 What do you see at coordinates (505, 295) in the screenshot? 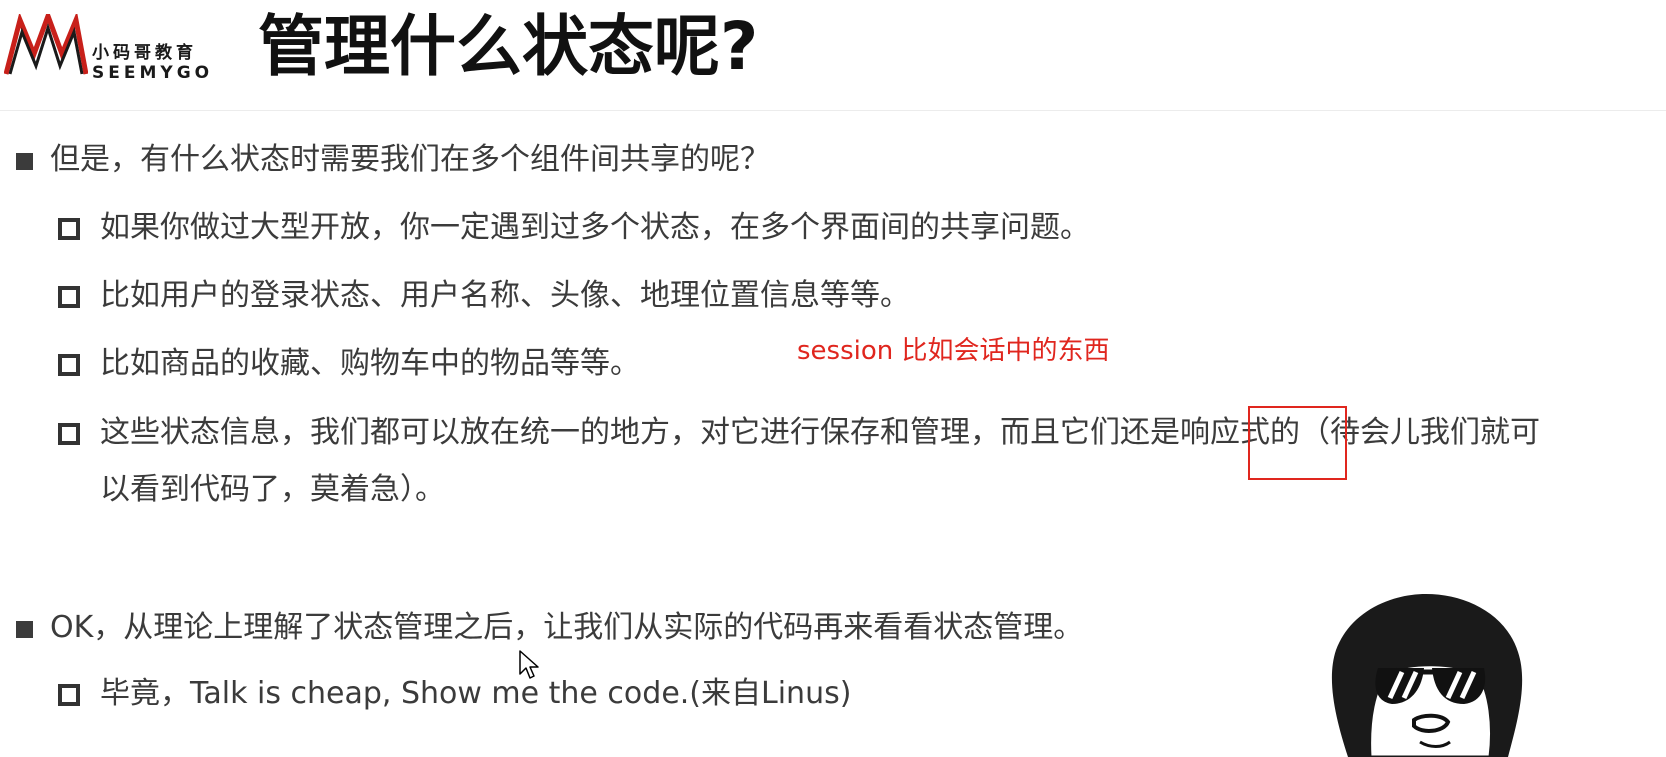
I see `sub-bullet-text: 比如用户的登录状态、用户名称、头像、地理位置信息等等。` at bounding box center [505, 295].